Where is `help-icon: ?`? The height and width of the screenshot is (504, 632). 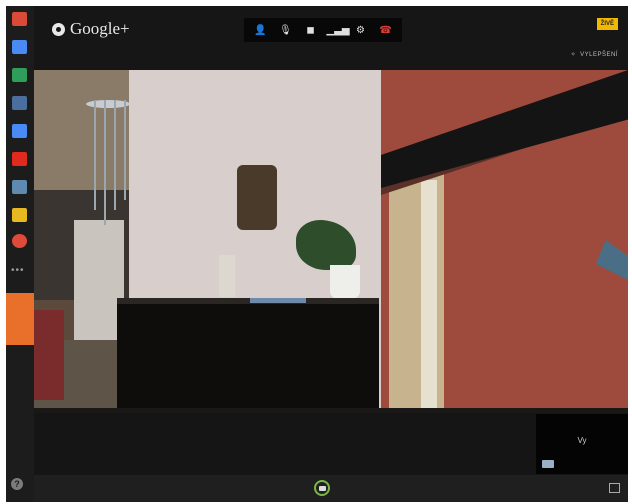 help-icon: ? is located at coordinates (17, 484).